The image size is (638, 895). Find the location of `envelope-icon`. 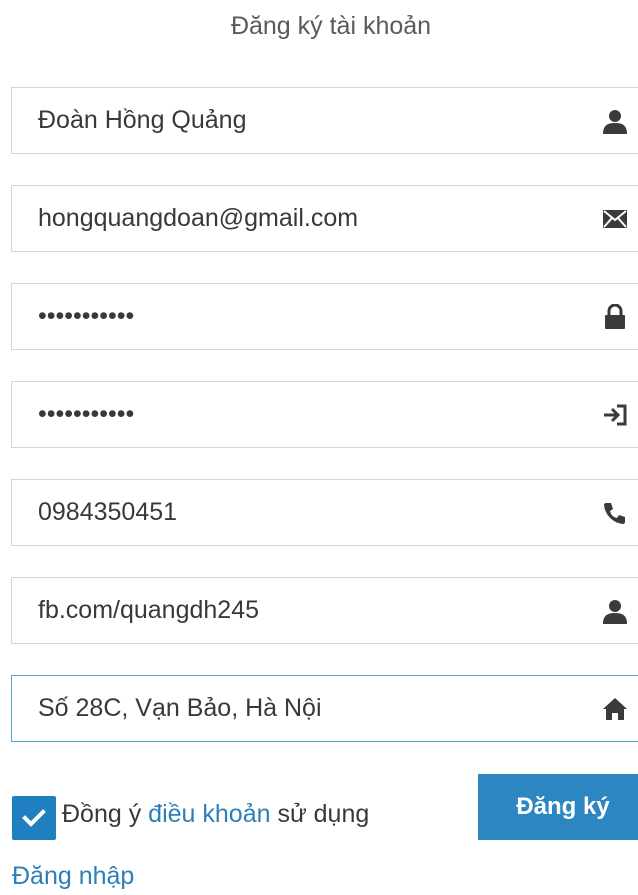

envelope-icon is located at coordinates (615, 219).